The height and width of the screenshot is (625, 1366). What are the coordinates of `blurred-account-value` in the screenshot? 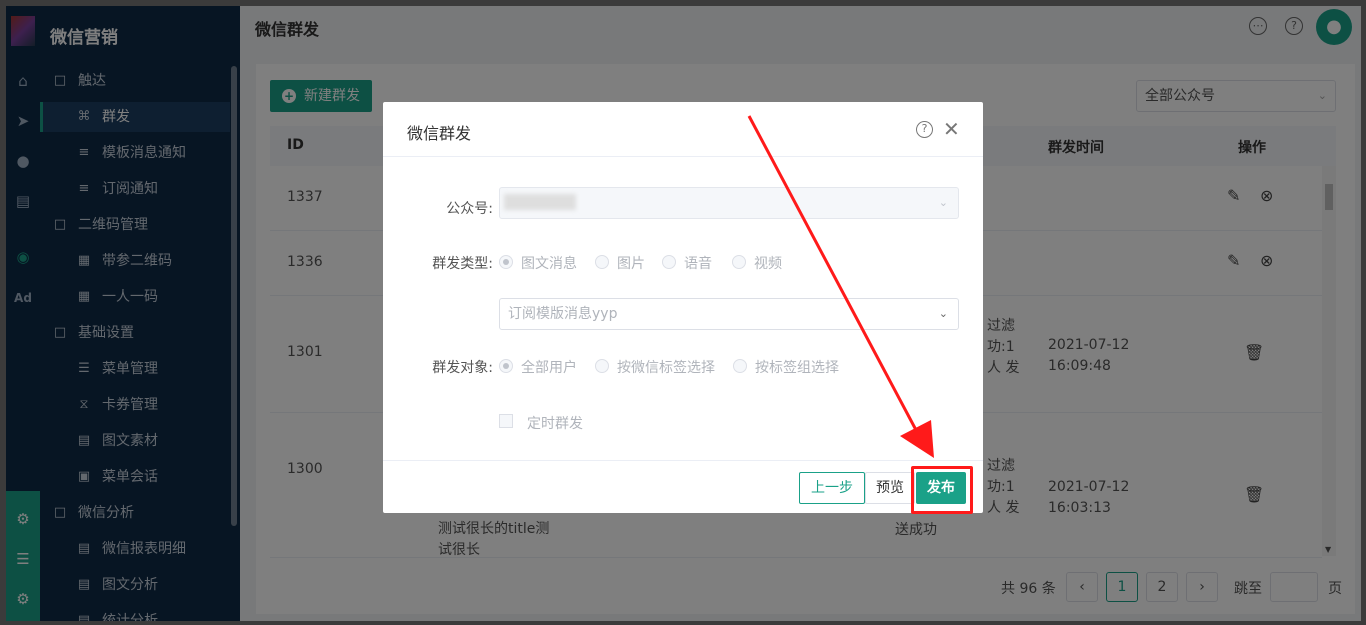 It's located at (540, 202).